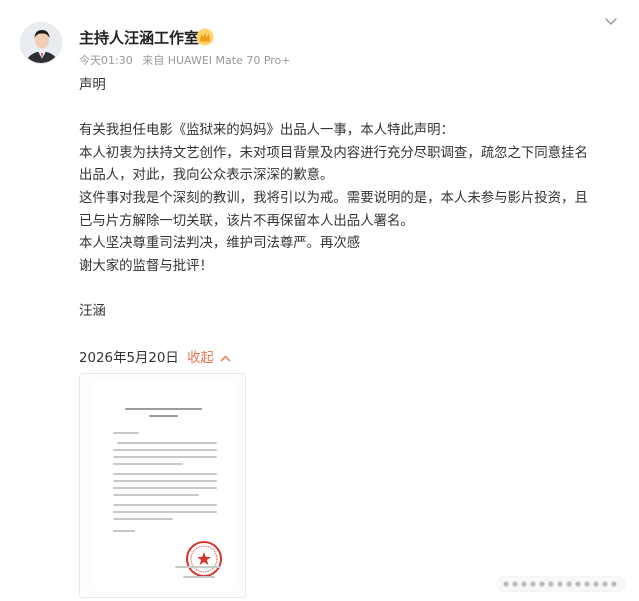 The width and height of the screenshot is (639, 601). Describe the element at coordinates (246, 221) in the screenshot. I see `body-line: 已与片方解除一切关联，该片不再保留本人出品人署名。` at that location.